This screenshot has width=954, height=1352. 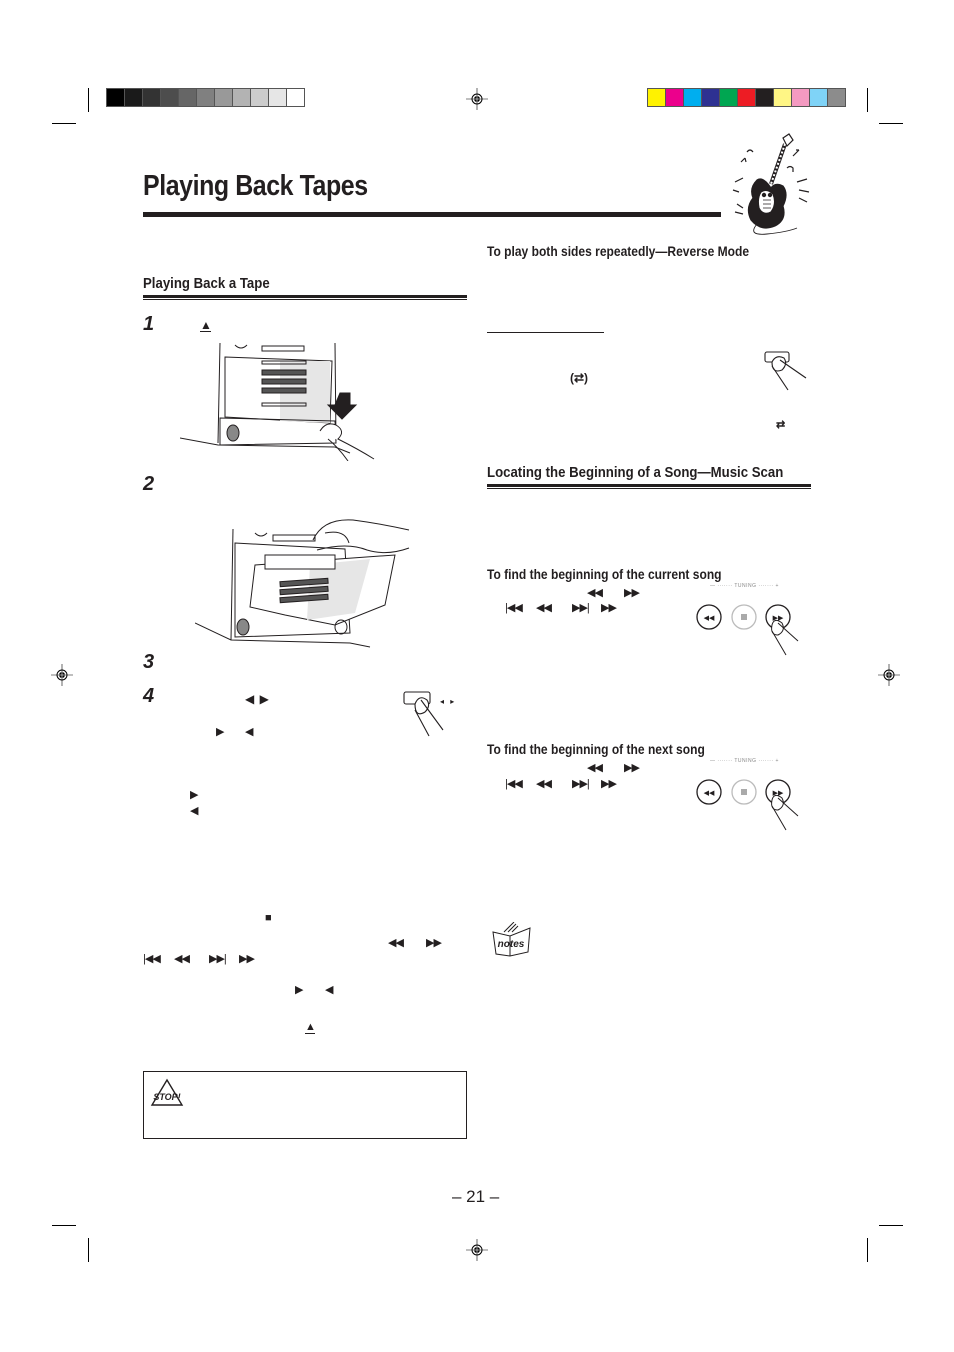 What do you see at coordinates (149, 324) in the screenshot?
I see `step-number-1: 1` at bounding box center [149, 324].